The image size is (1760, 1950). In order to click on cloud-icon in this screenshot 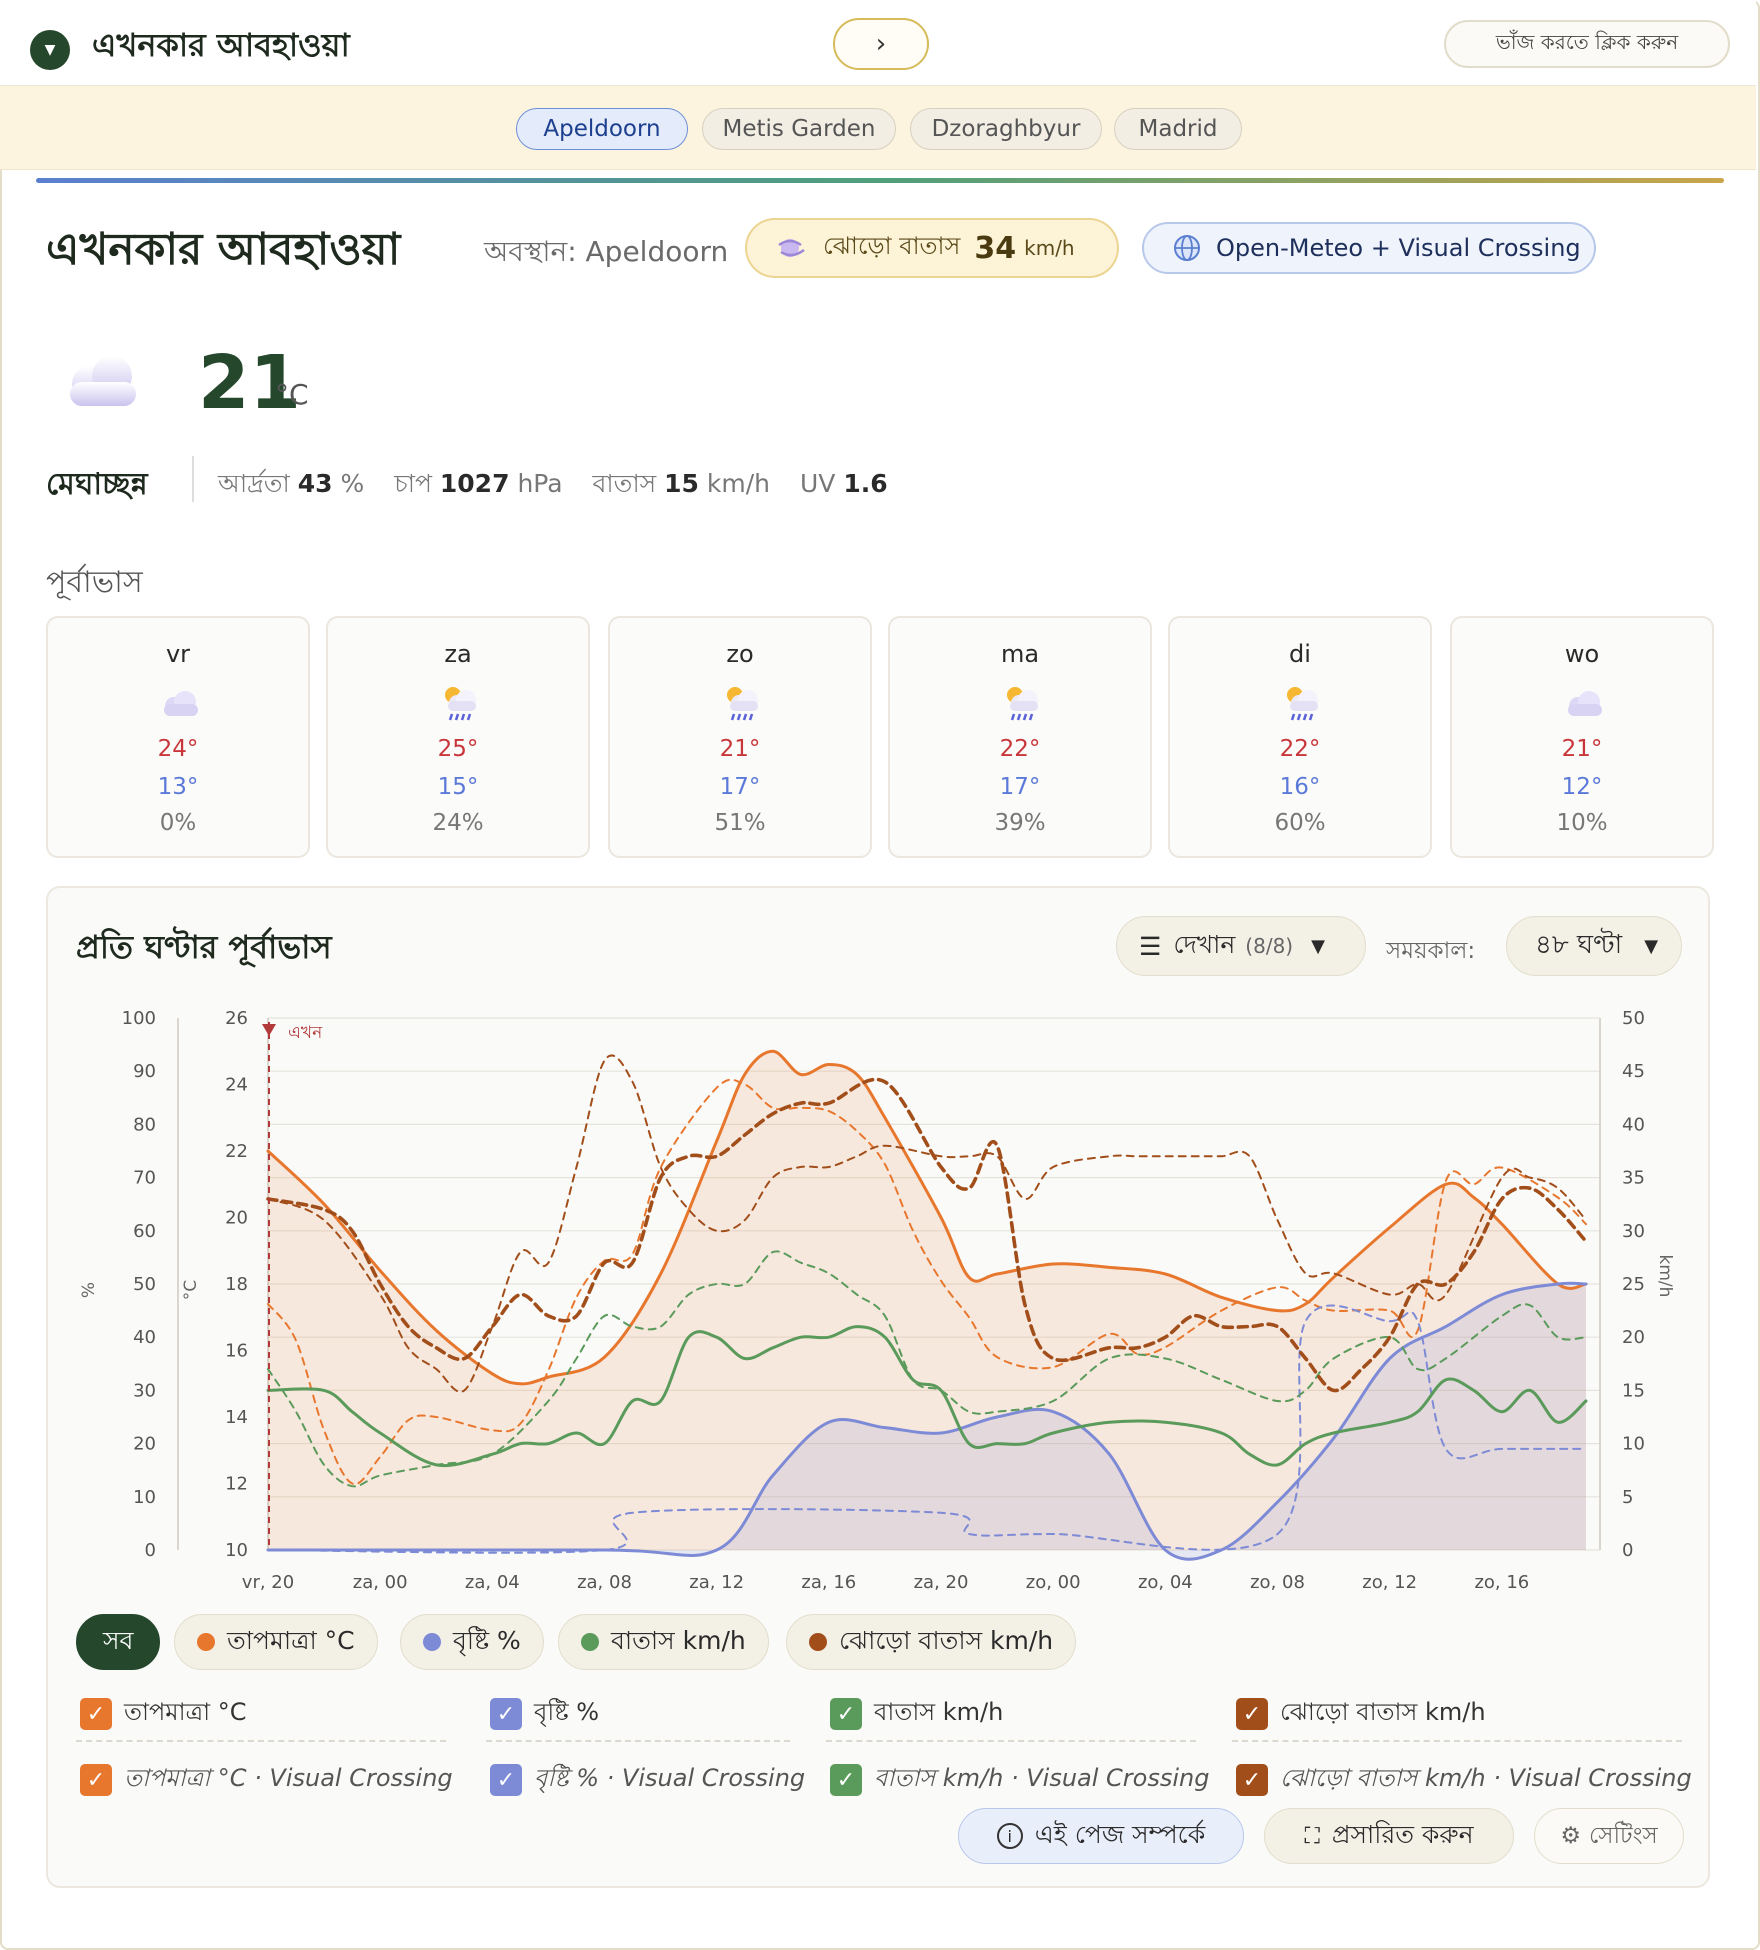, I will do `click(103, 381)`.